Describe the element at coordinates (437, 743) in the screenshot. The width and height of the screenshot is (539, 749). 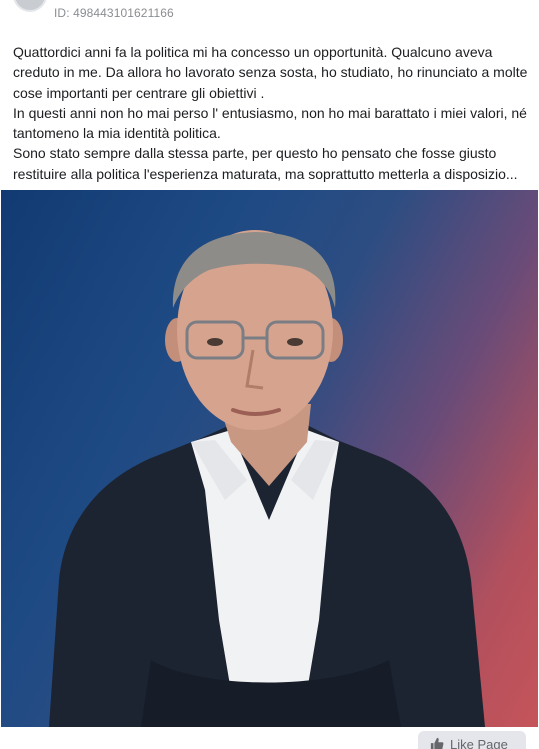
I see `thumbs-up-icon` at that location.